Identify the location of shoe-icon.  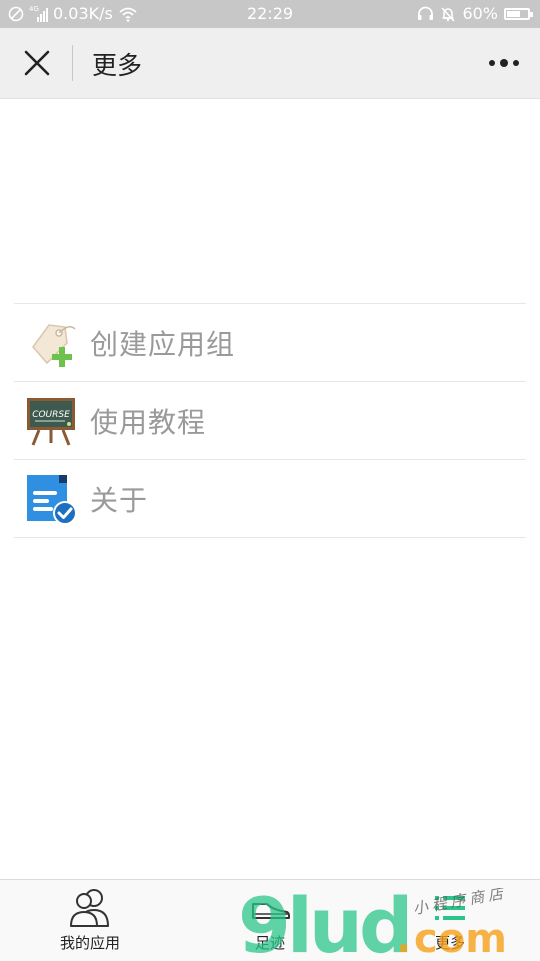
(271, 911).